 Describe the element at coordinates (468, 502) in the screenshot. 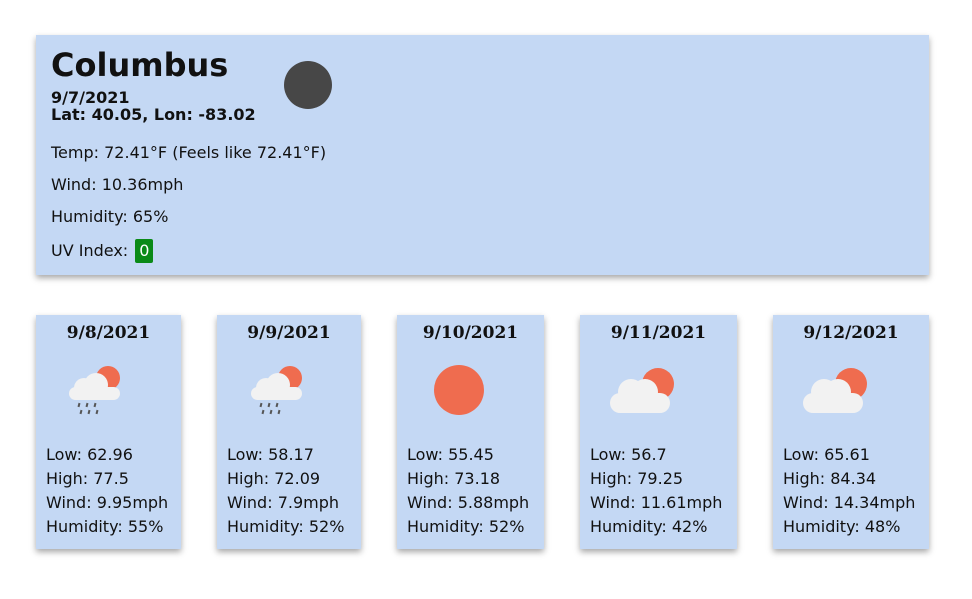

I see `forecast-wind: Wind: 5.88mph` at that location.